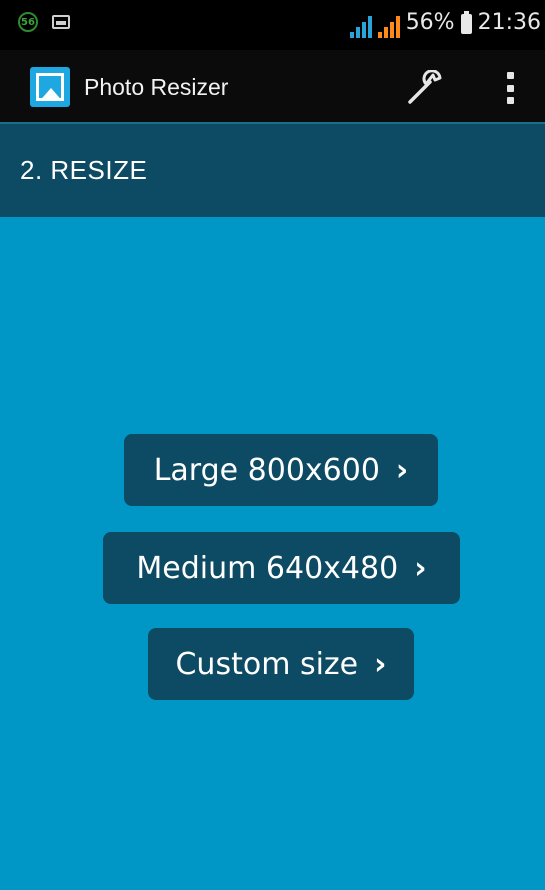 The image size is (545, 890). Describe the element at coordinates (267, 568) in the screenshot. I see `medium-size-label: Medium 640x480` at that location.